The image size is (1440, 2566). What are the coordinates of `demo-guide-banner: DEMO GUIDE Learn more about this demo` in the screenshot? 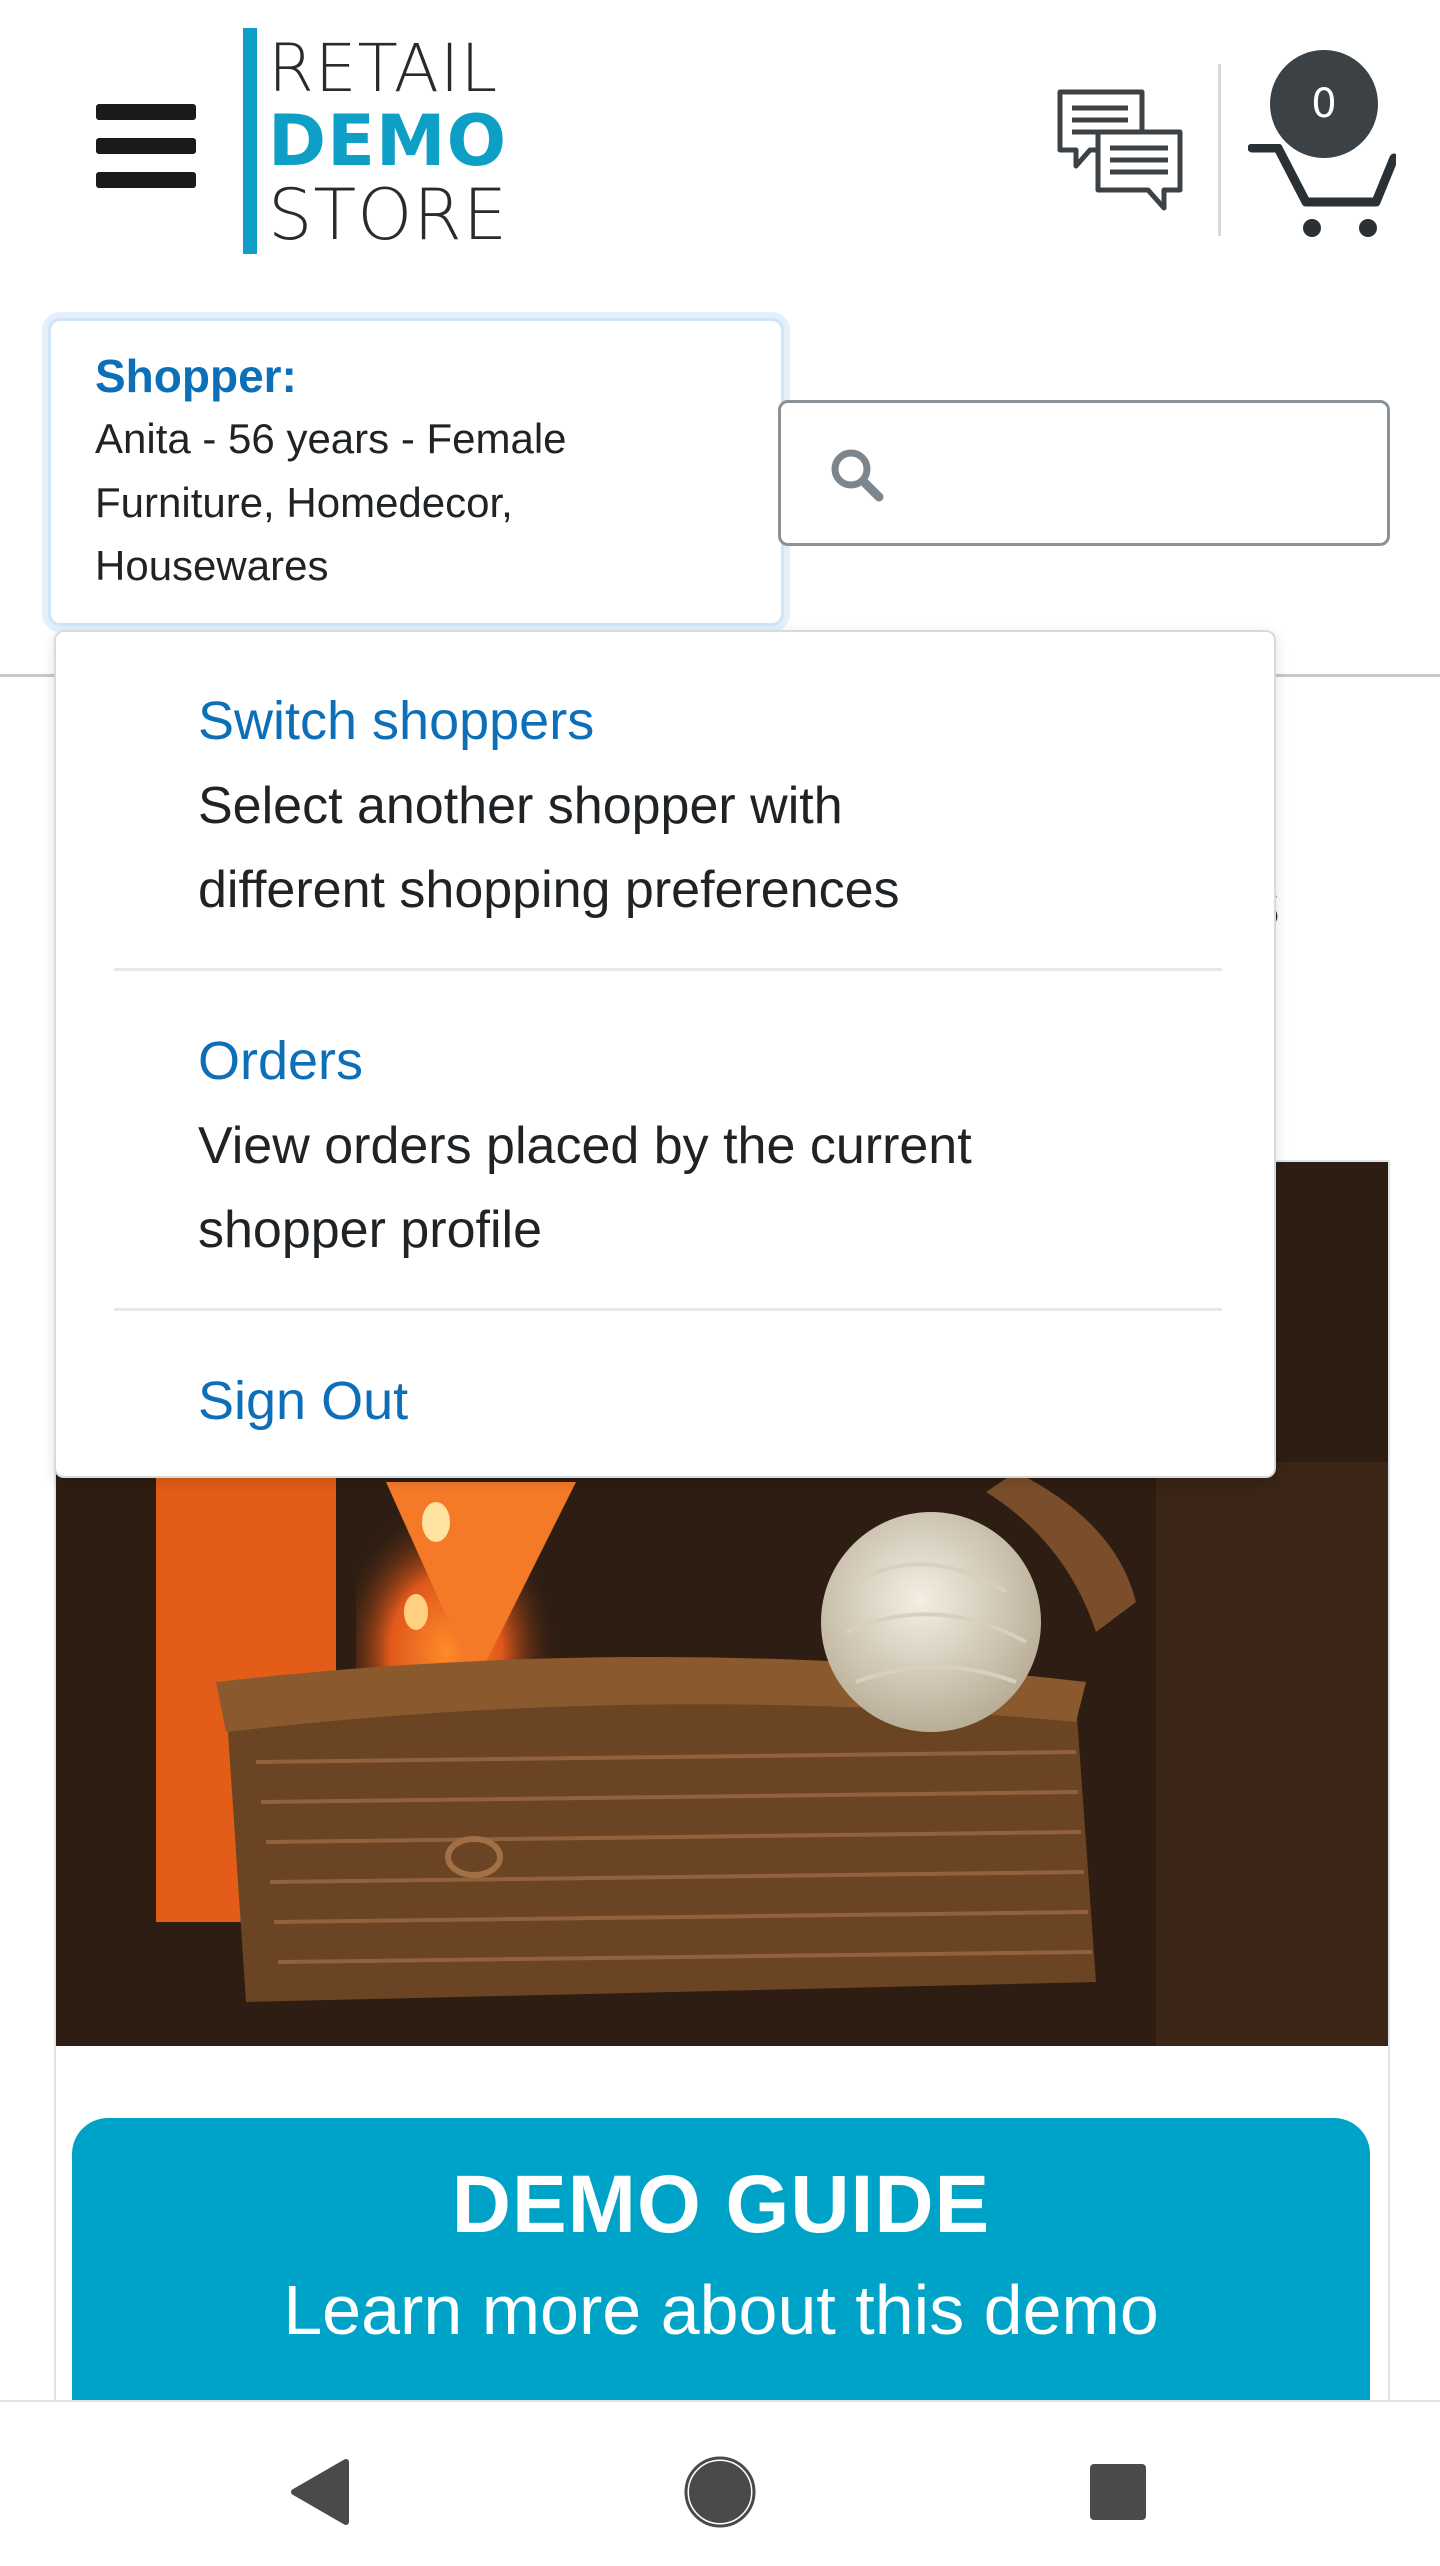 It's located at (721, 2268).